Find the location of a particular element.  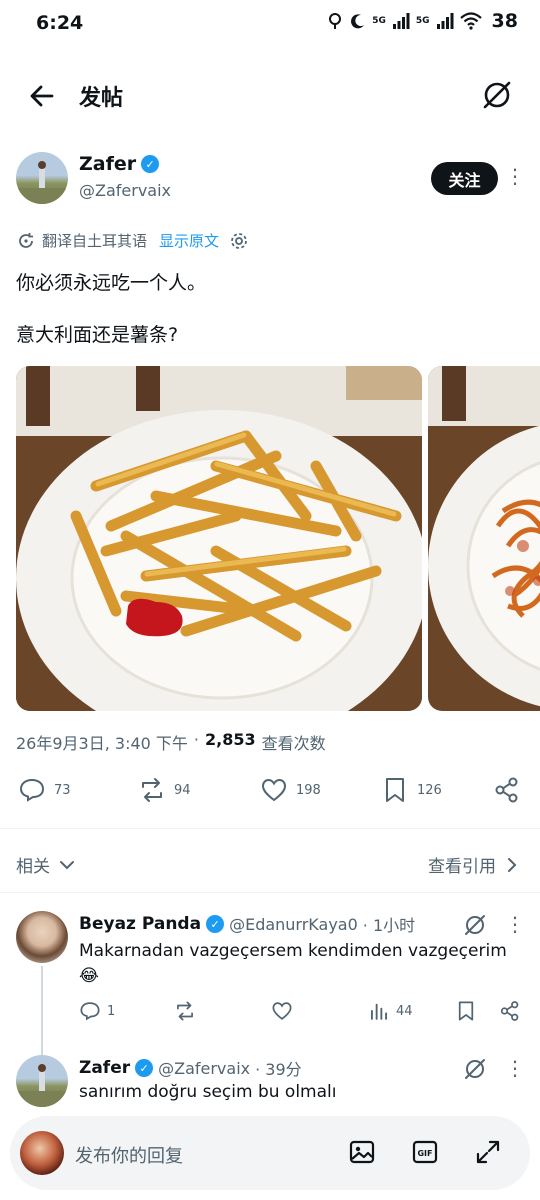

moon-icon is located at coordinates (358, 21).